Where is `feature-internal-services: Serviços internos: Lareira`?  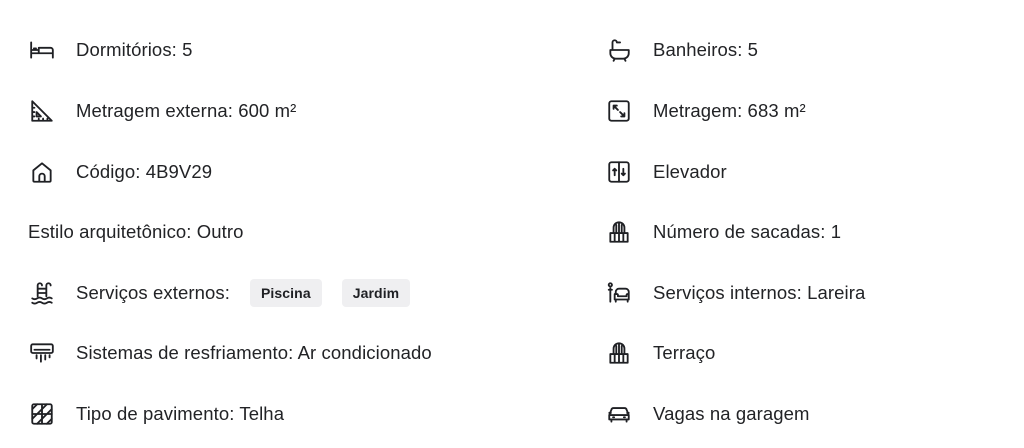
feature-internal-services: Serviços internos: Lareira is located at coordinates (735, 293).